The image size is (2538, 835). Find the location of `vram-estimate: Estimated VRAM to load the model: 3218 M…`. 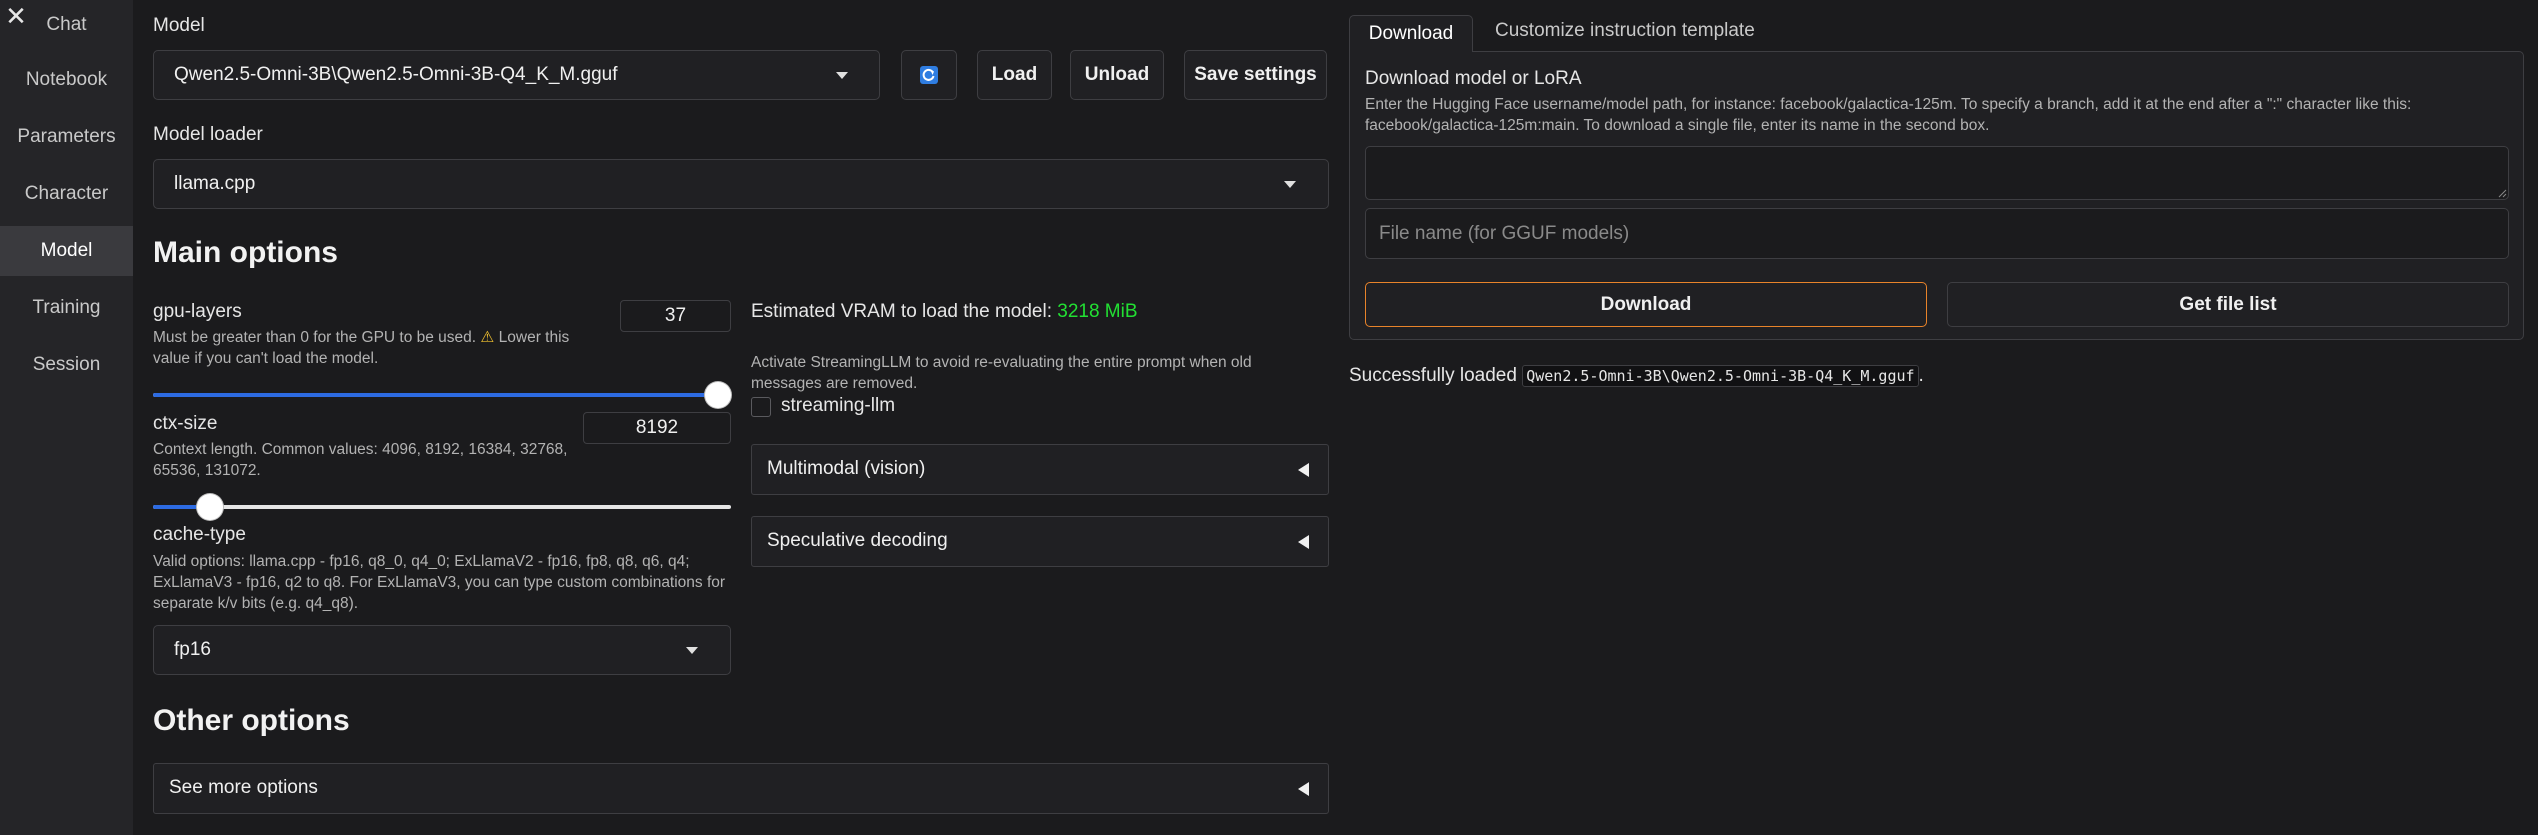

vram-estimate: Estimated VRAM to load the model: 3218 M… is located at coordinates (944, 312).